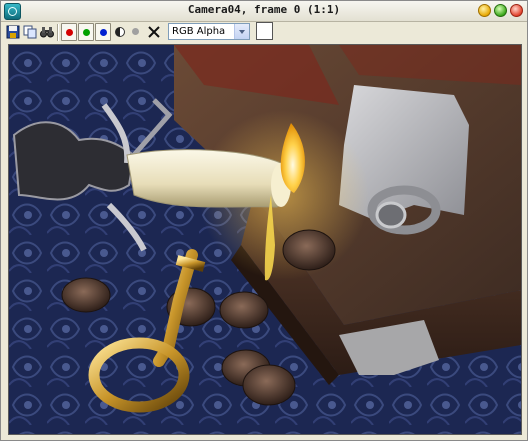 The width and height of the screenshot is (528, 441). Describe the element at coordinates (516, 10) in the screenshot. I see `close-button` at that location.